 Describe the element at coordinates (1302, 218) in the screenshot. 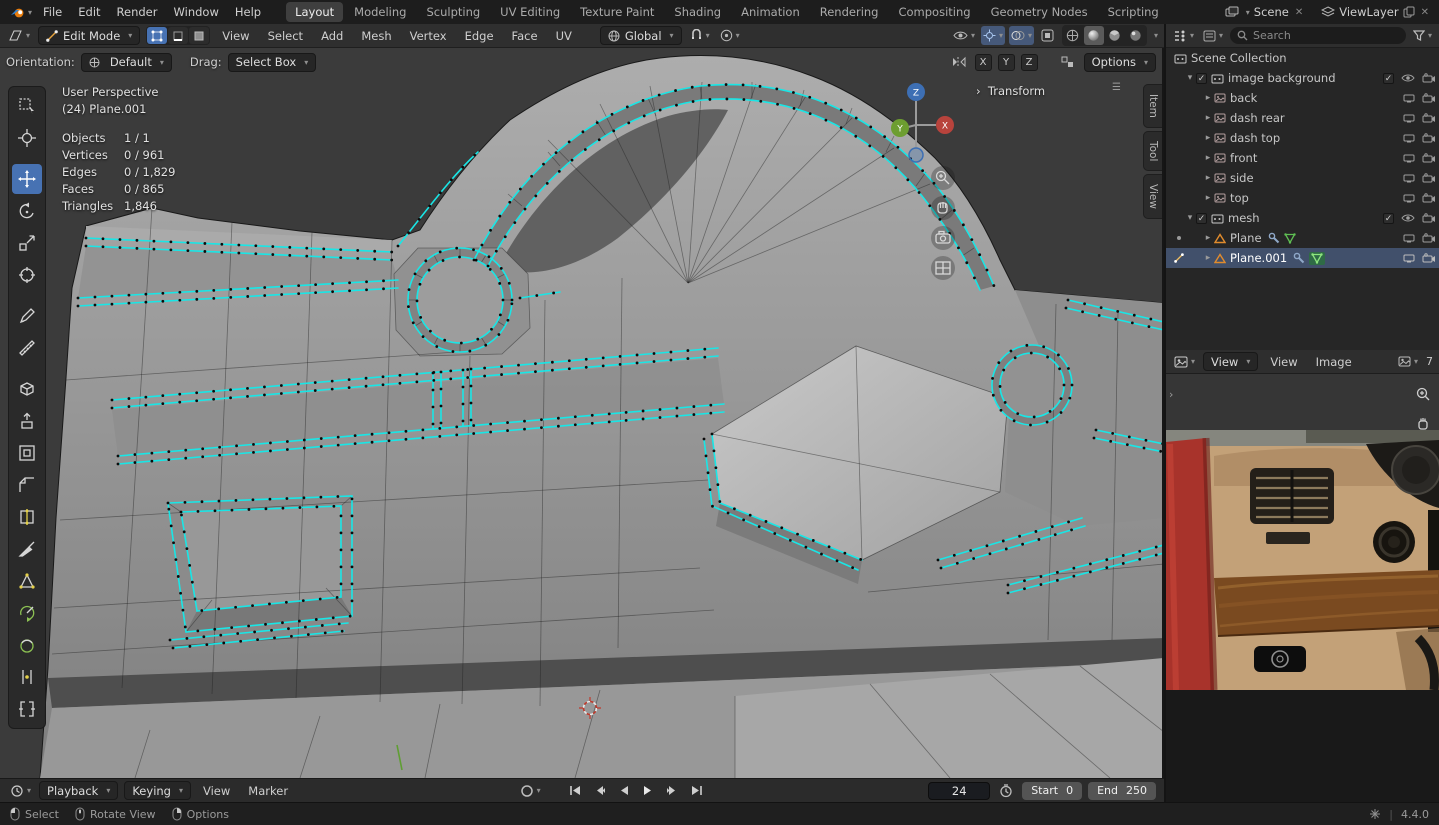

I see `outliner-row-collection-mesh: ▾ ✓ mesh ✓` at that location.